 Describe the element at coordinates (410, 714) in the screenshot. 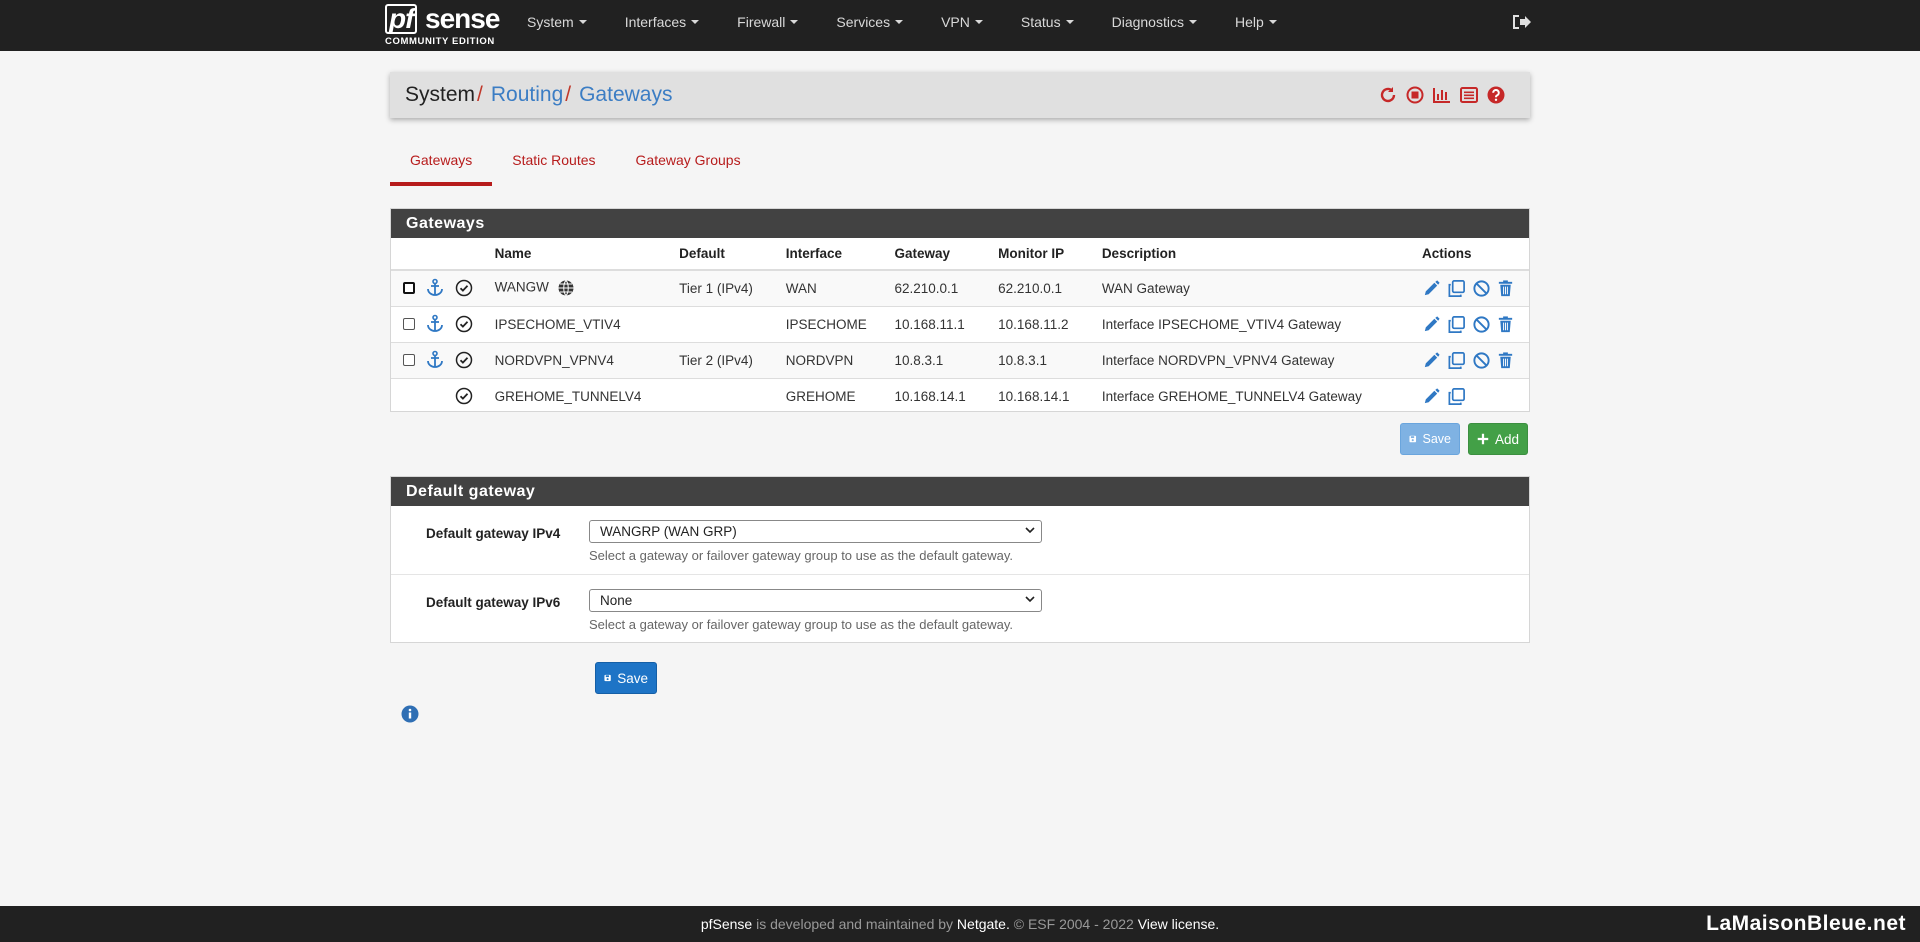

I see `info-icon` at that location.